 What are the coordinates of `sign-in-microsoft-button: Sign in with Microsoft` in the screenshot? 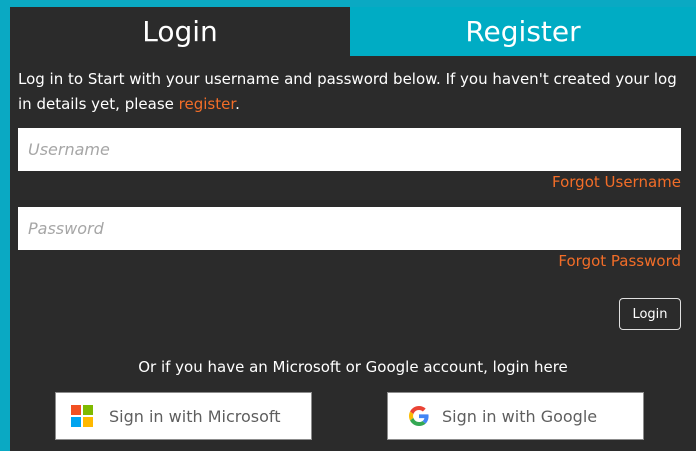 It's located at (183, 416).